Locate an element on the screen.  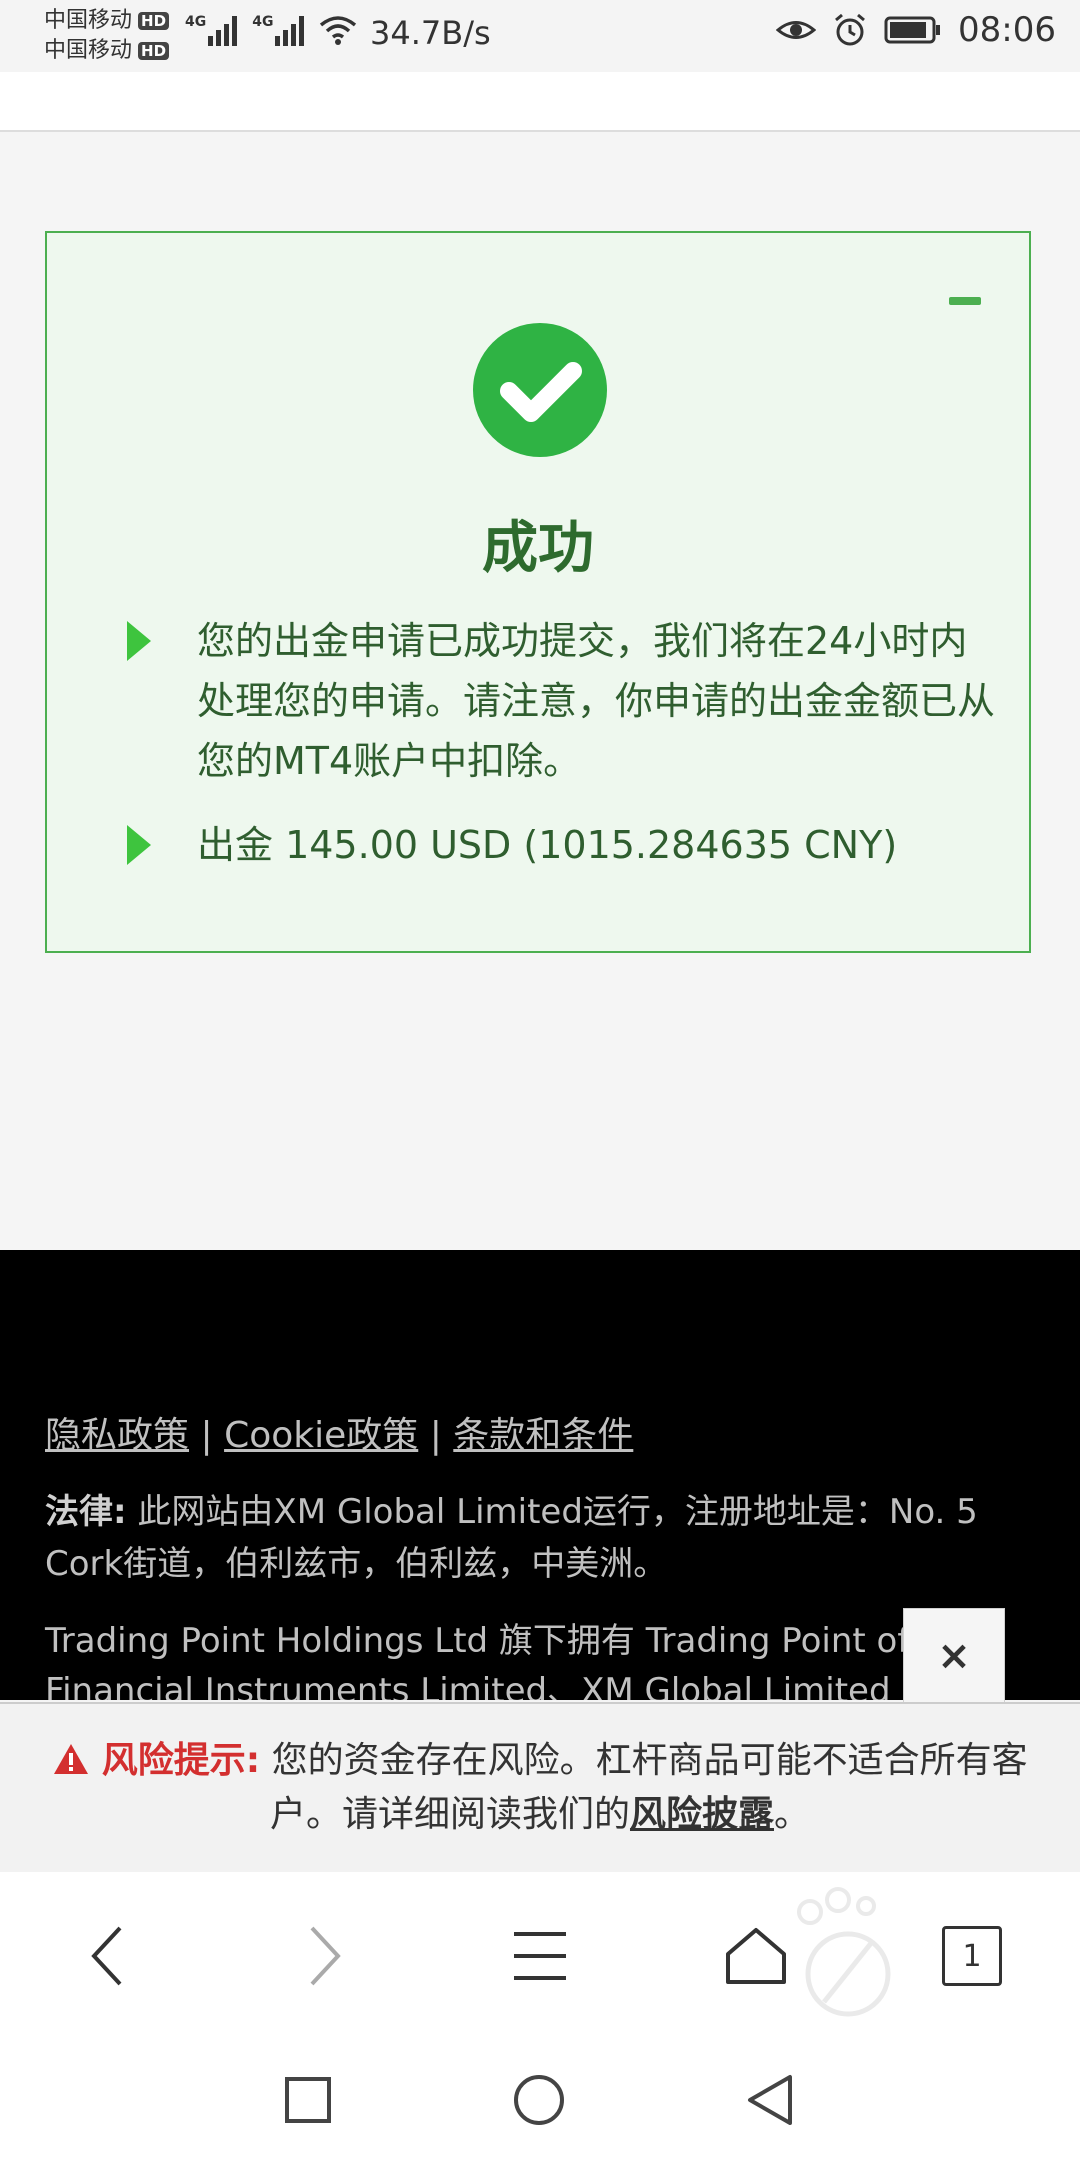
amount-text: 出金 145.00 USD (1015.284635 CNY) is located at coordinates (547, 845).